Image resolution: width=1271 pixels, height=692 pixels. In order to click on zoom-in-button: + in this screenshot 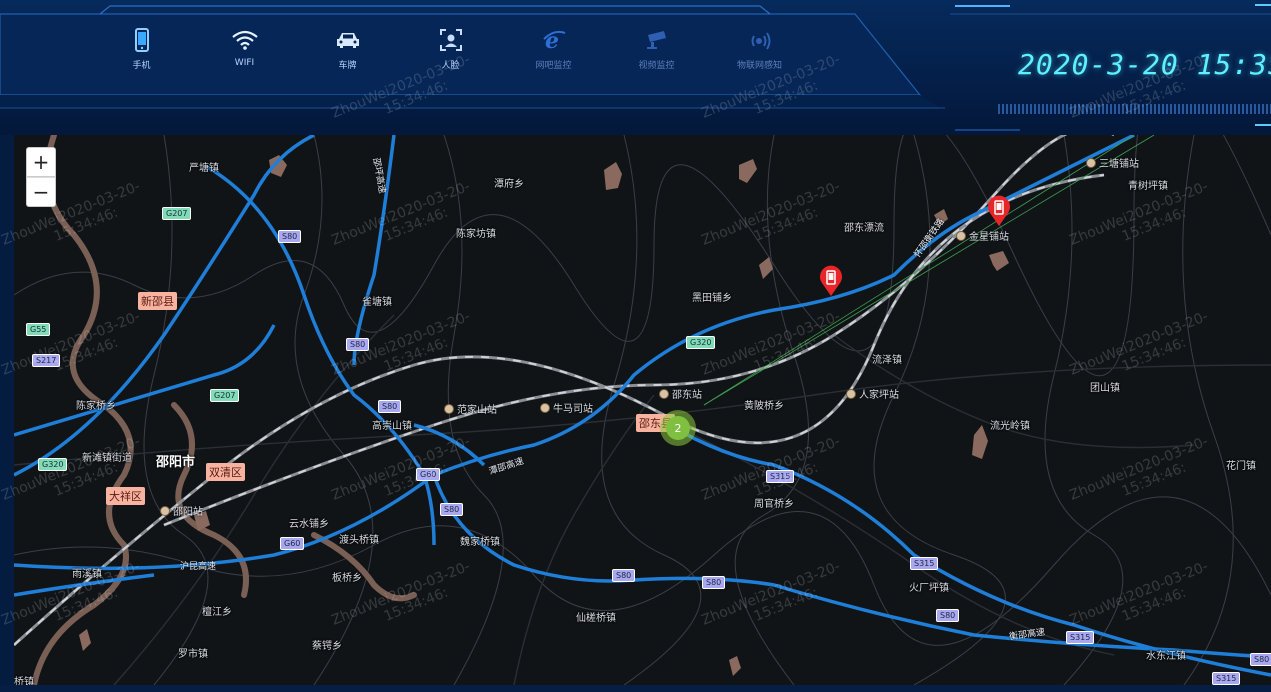, I will do `click(41, 162)`.